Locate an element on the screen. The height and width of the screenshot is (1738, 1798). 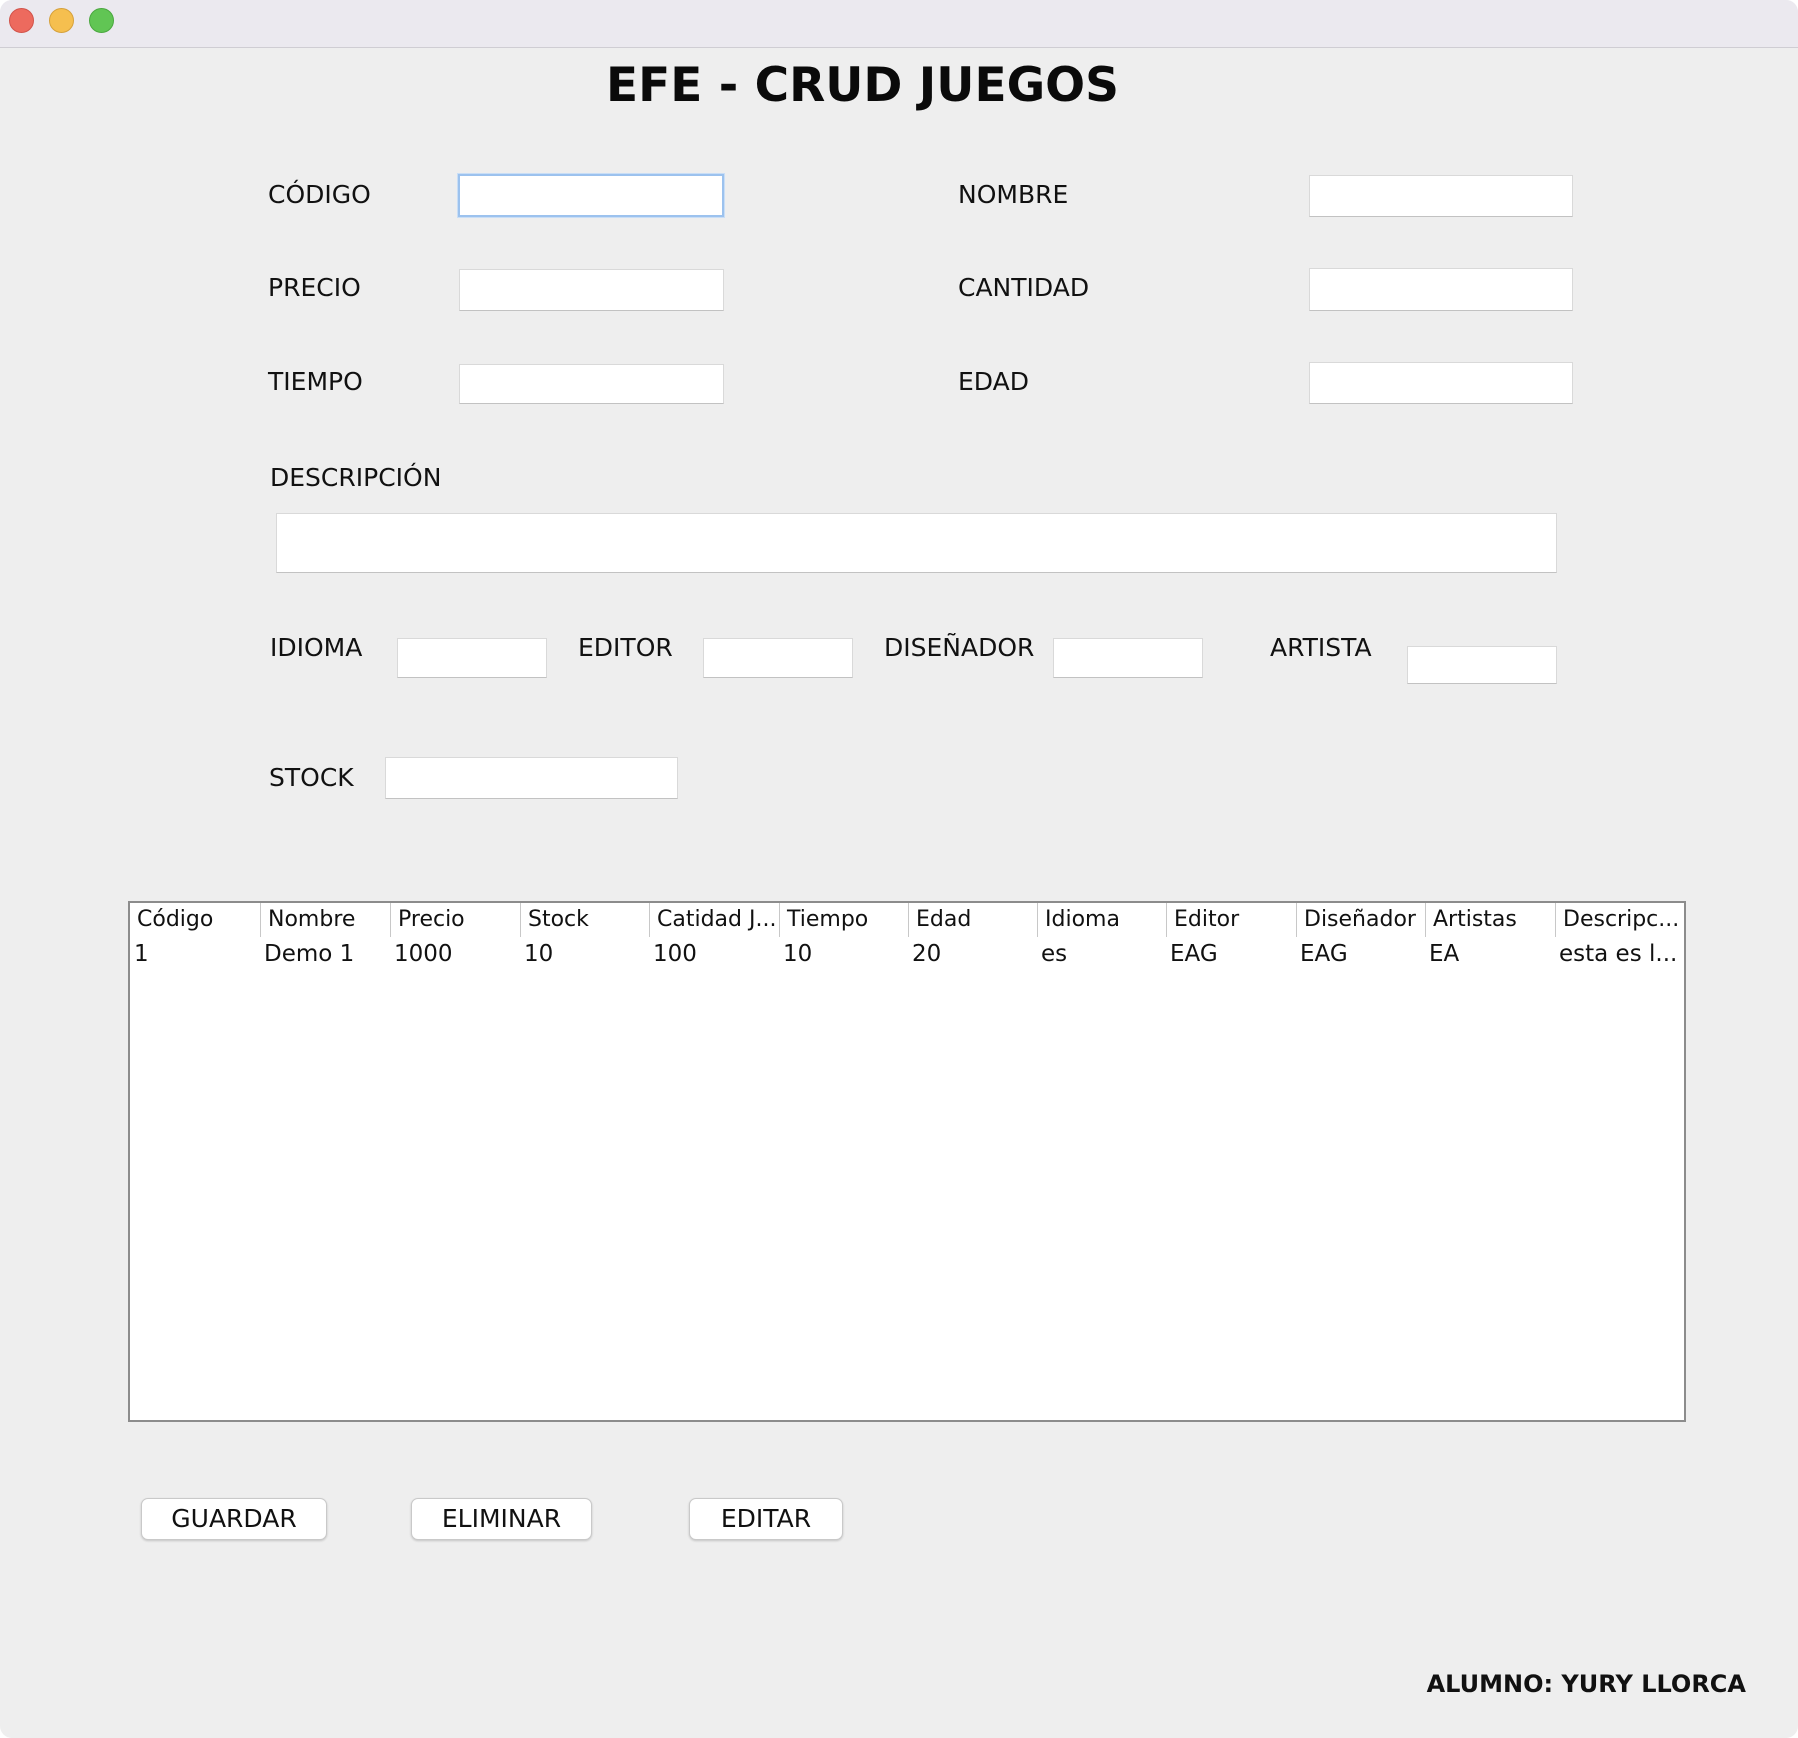
descripcion-label: DESCRIPCIÓN is located at coordinates (356, 477).